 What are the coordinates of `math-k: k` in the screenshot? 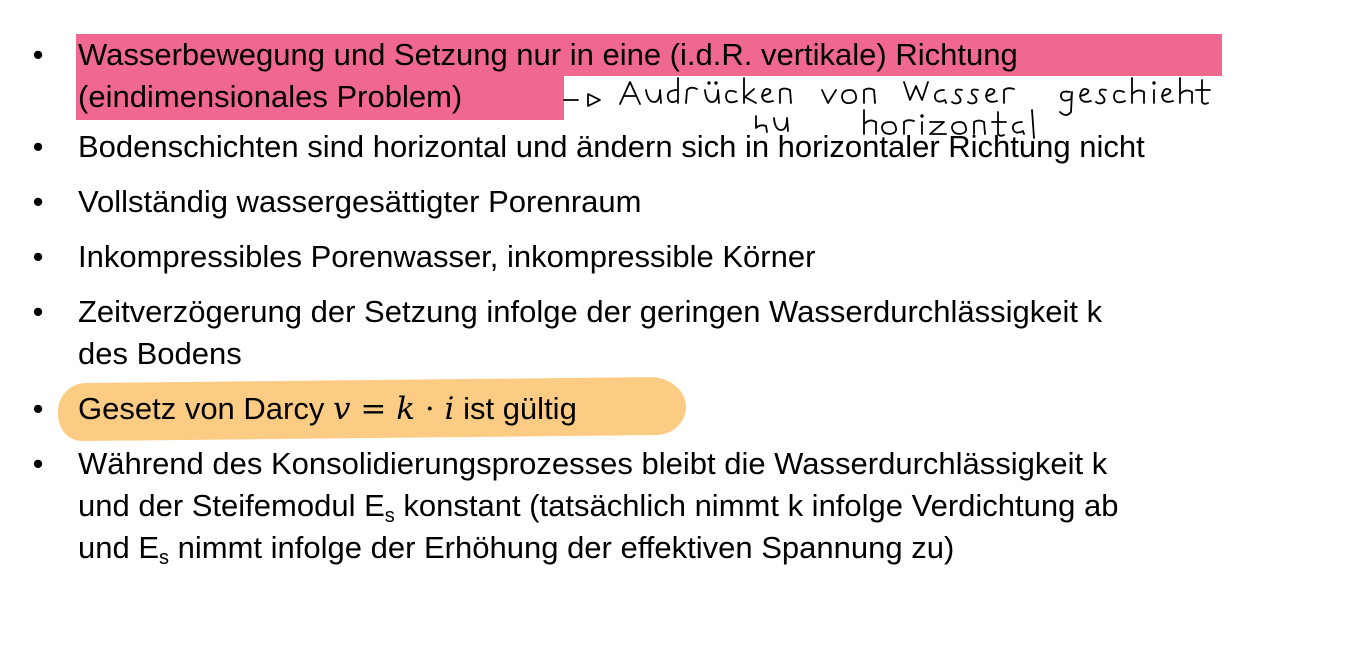 It's located at (405, 409).